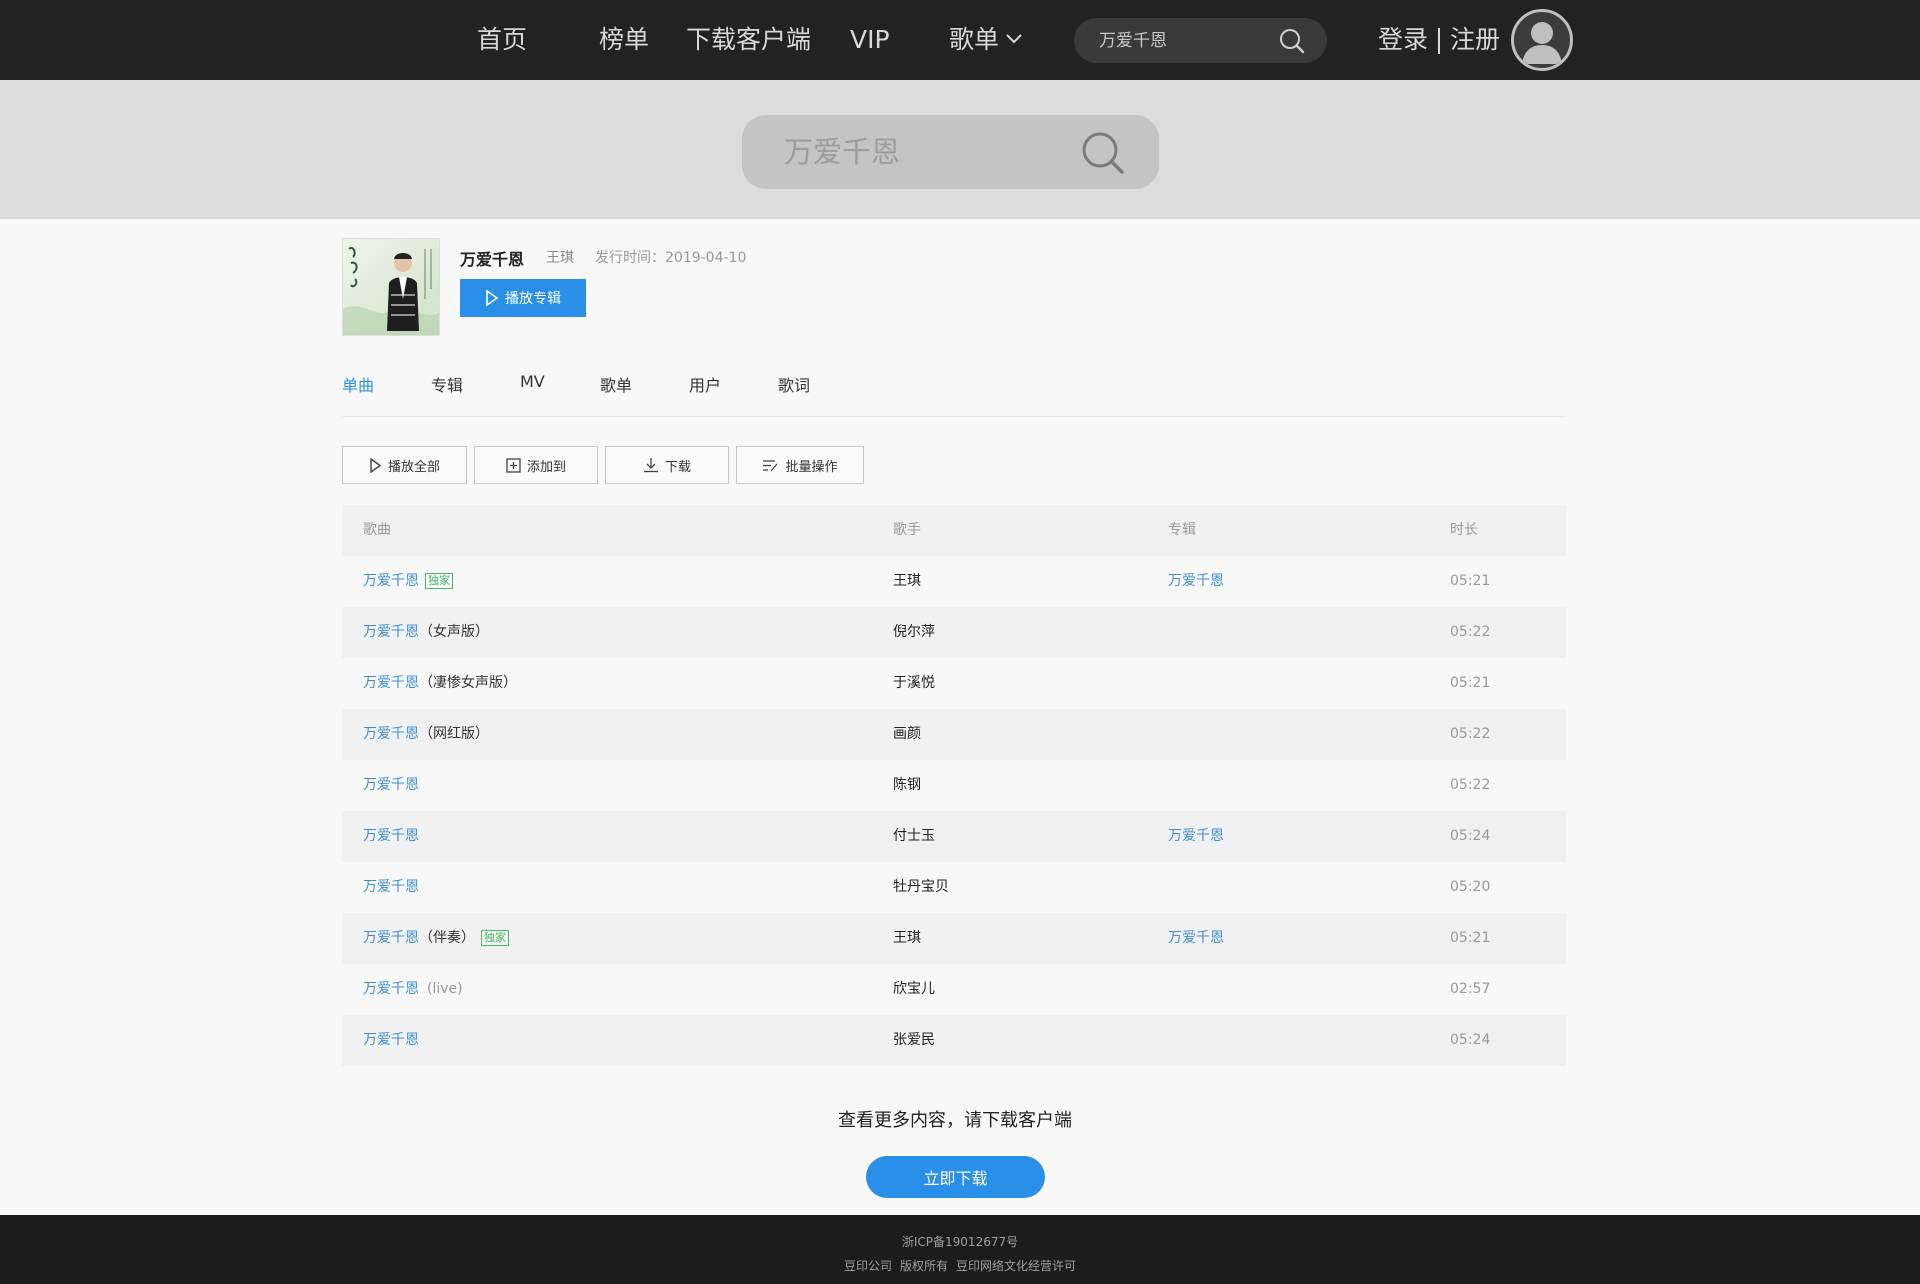 The width and height of the screenshot is (1920, 1284). I want to click on table-row: 万爱千恩 张爱民 05:24, so click(954, 1040).